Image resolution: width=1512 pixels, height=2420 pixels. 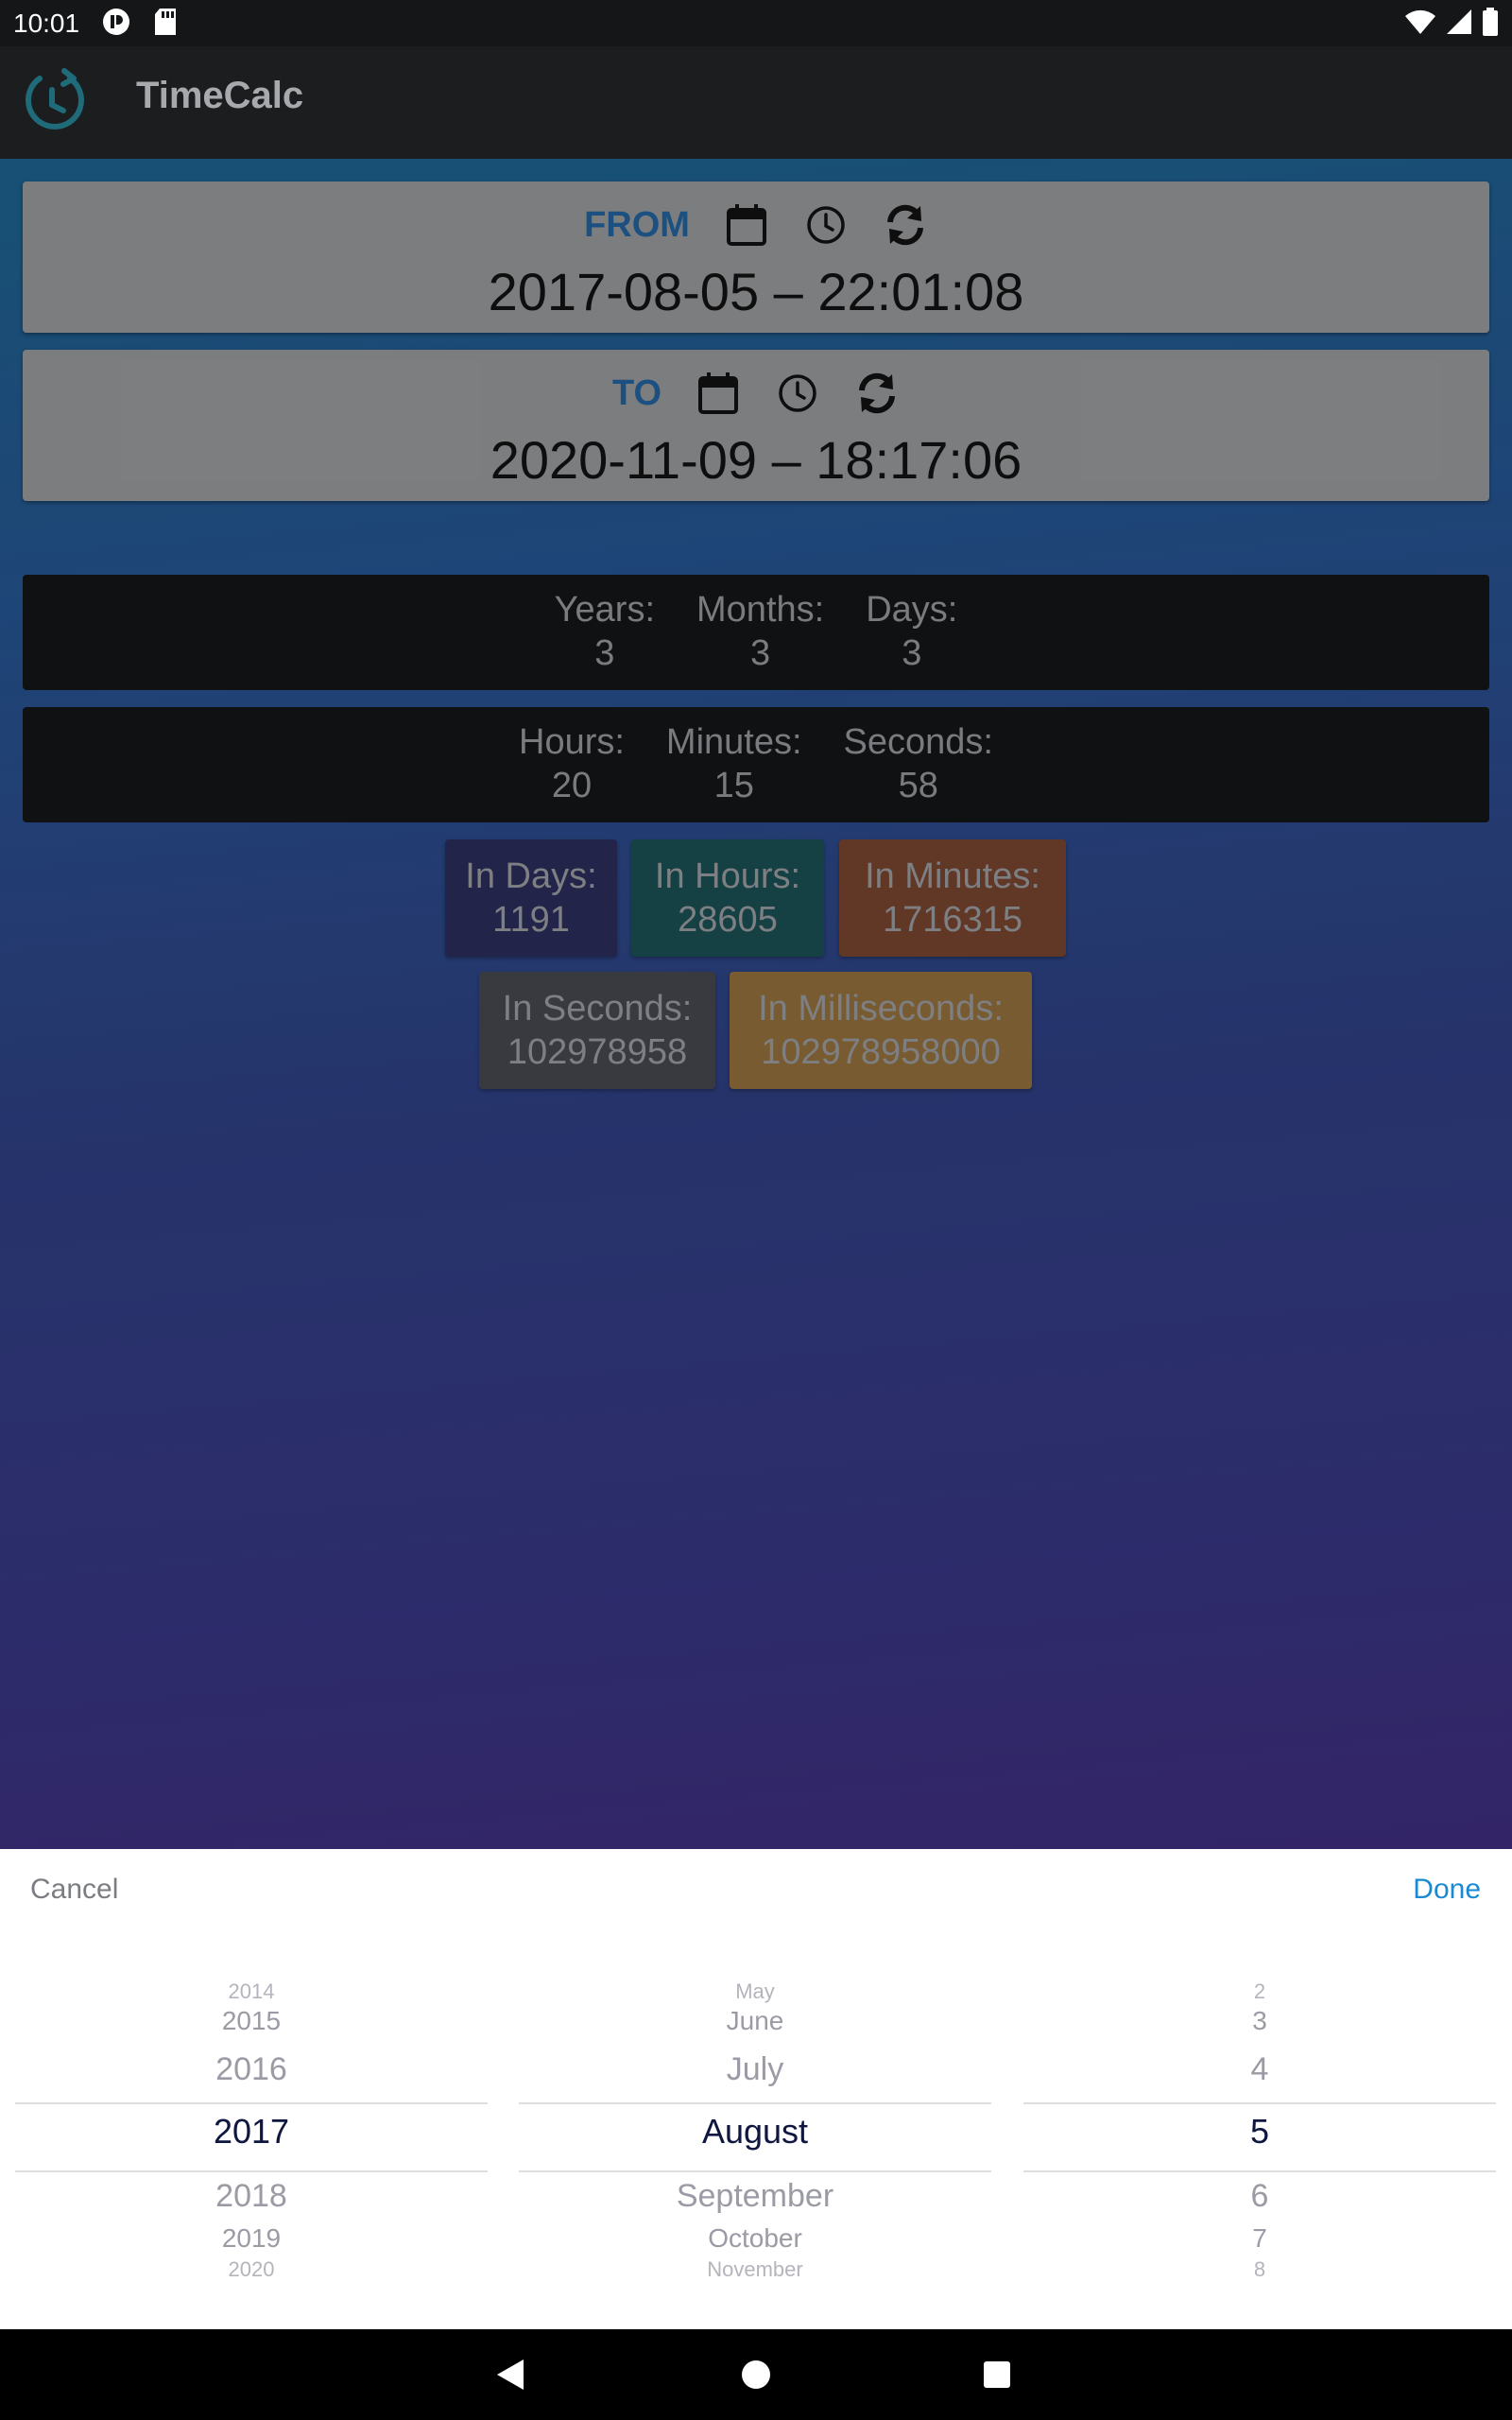 I want to click on date-difference-bar: Years: 3 Months: 3 Days: 3, so click(x=756, y=632).